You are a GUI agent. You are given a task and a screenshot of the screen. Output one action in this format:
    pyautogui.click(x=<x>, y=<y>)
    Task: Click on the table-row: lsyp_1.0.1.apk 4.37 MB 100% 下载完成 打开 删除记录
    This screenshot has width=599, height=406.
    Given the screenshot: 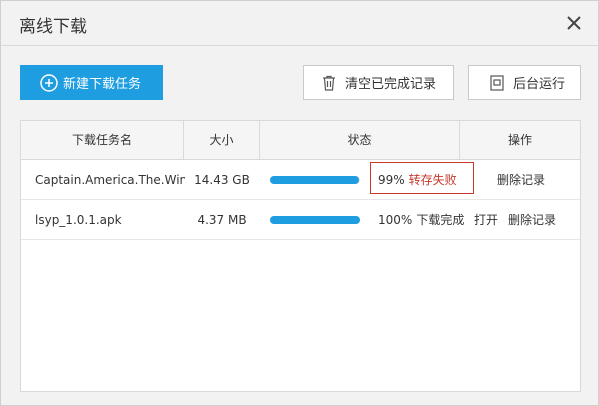 What is the action you would take?
    pyautogui.click(x=300, y=220)
    